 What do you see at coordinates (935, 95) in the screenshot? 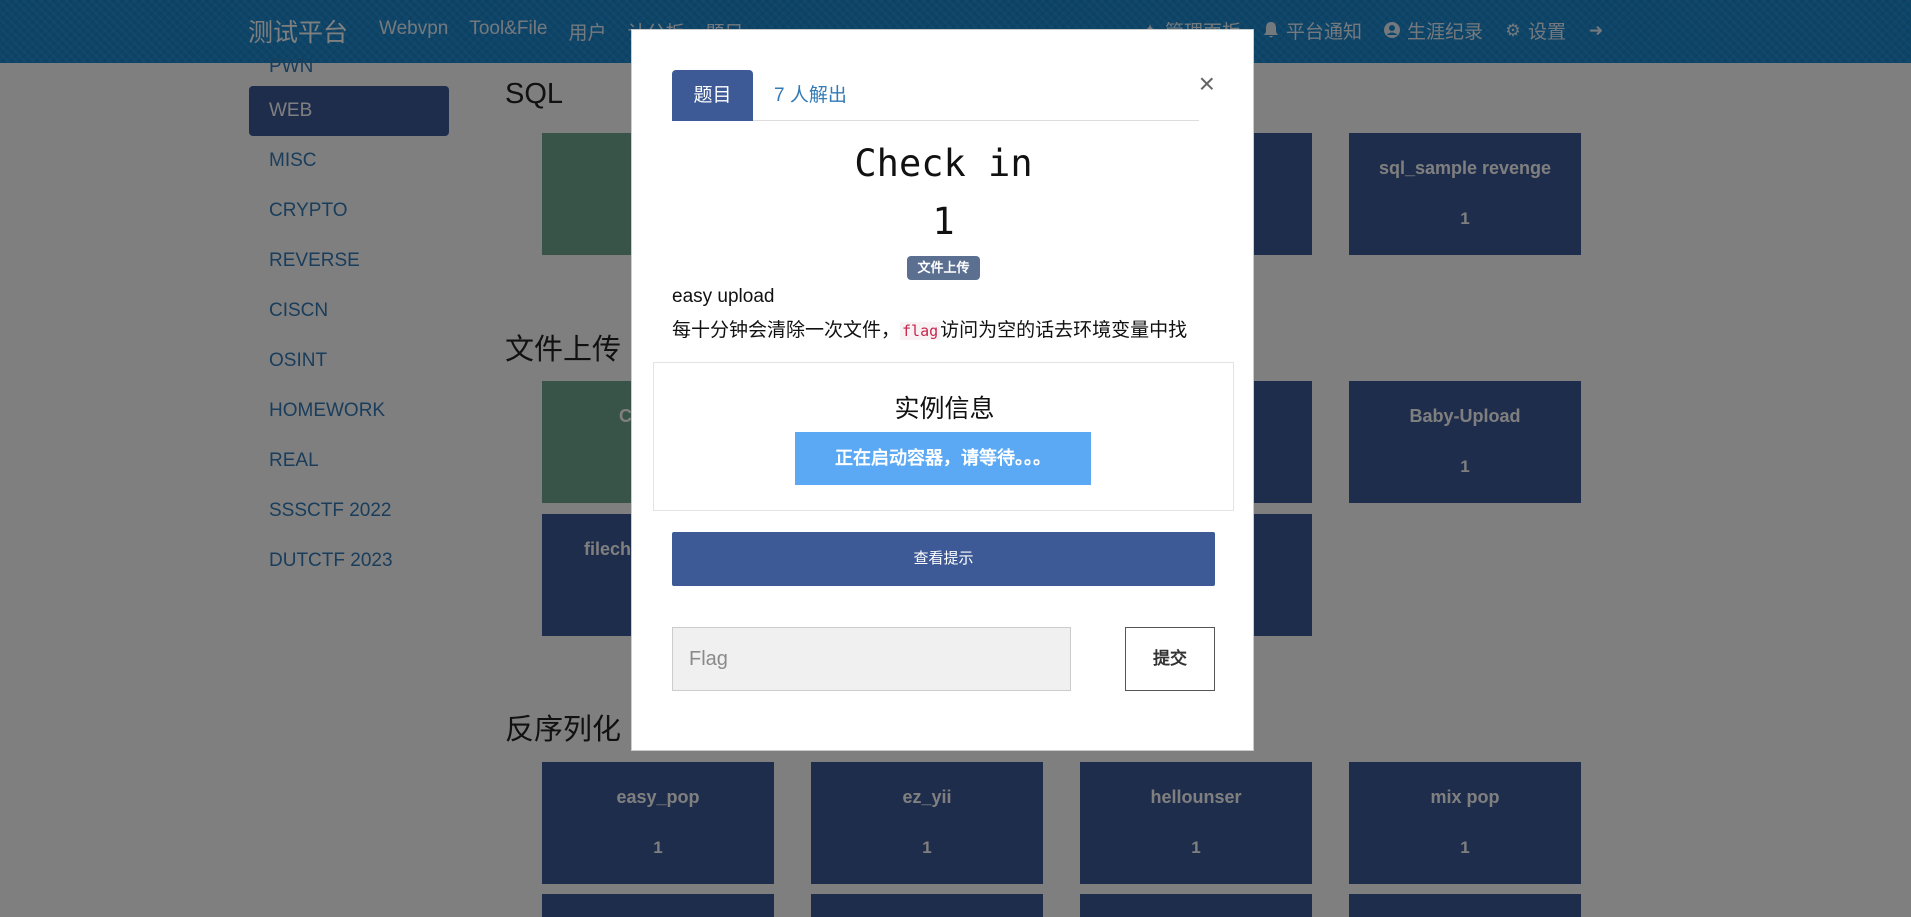
I see `modal-tabs: 题目 7 人解出` at bounding box center [935, 95].